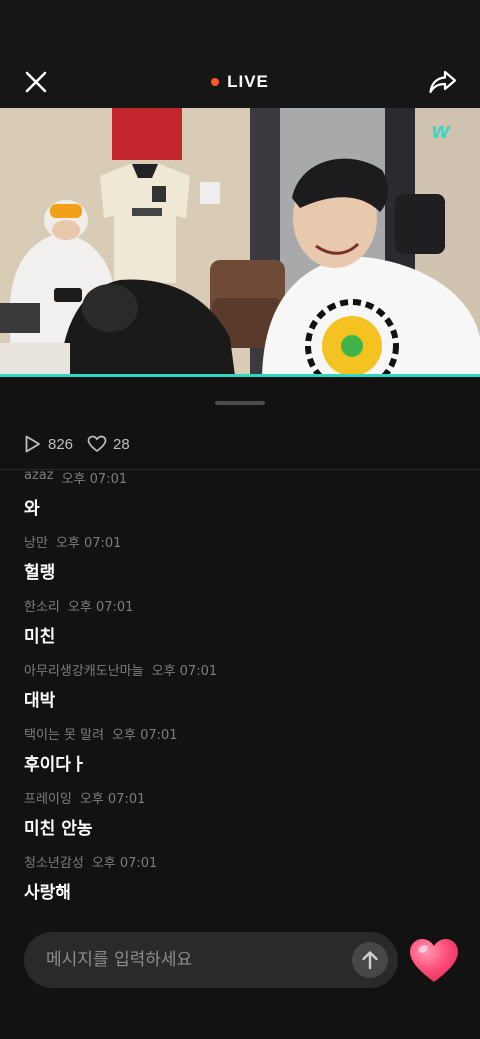  What do you see at coordinates (196, 960) in the screenshot?
I see `message-input` at bounding box center [196, 960].